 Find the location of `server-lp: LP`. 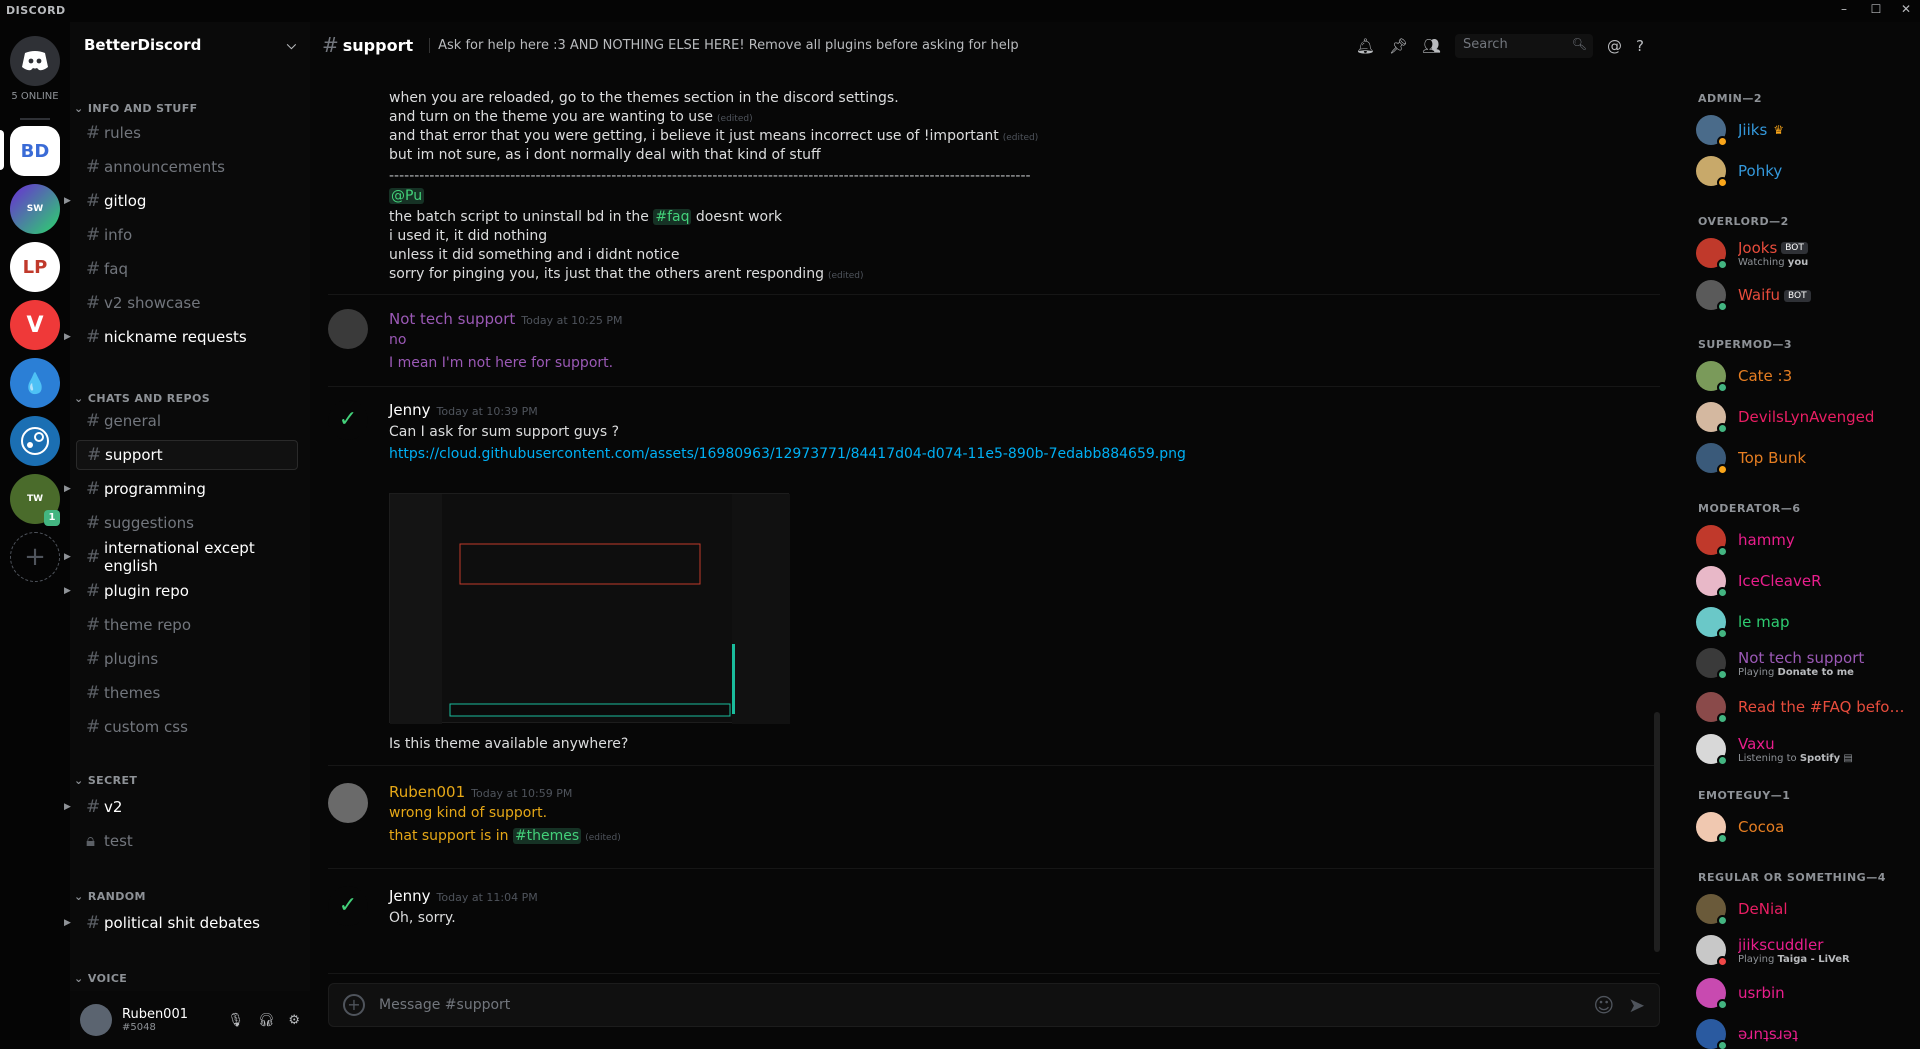

server-lp: LP is located at coordinates (35, 267).